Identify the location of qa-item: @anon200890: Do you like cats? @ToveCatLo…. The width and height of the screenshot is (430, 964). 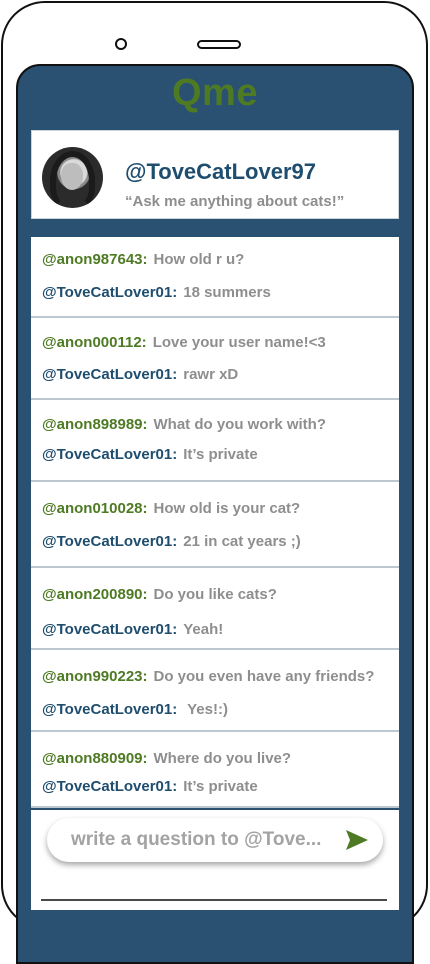
(215, 609).